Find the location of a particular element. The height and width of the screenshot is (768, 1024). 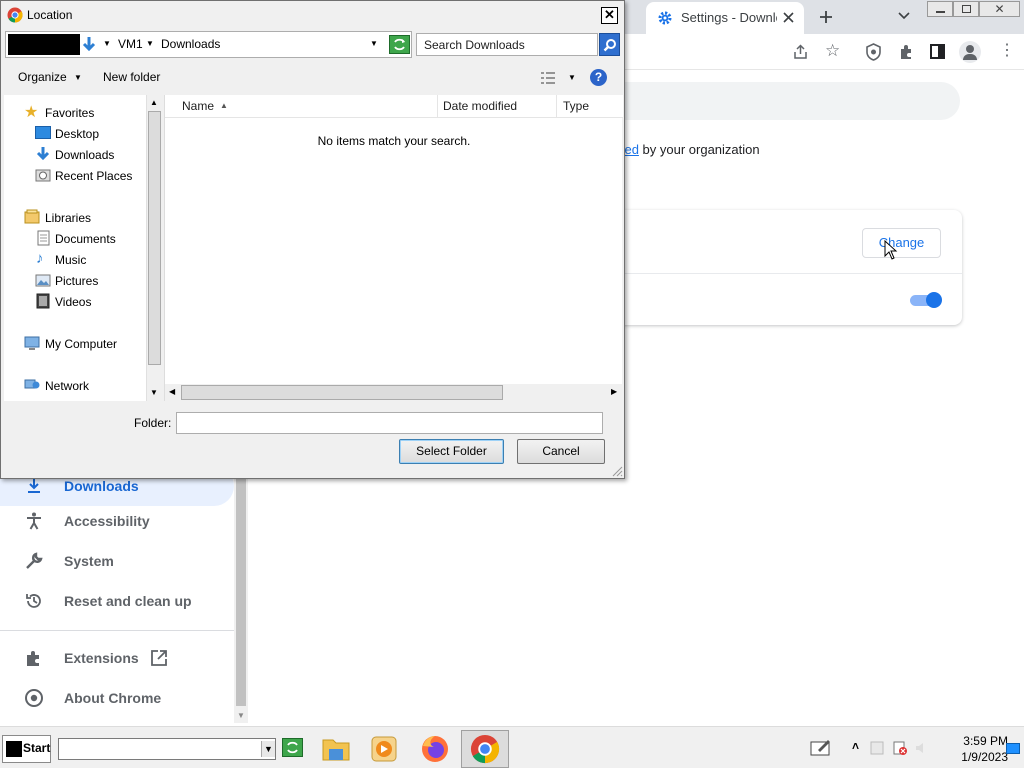

sidebar-item-accessibility: Accessibility is located at coordinates (117, 521).